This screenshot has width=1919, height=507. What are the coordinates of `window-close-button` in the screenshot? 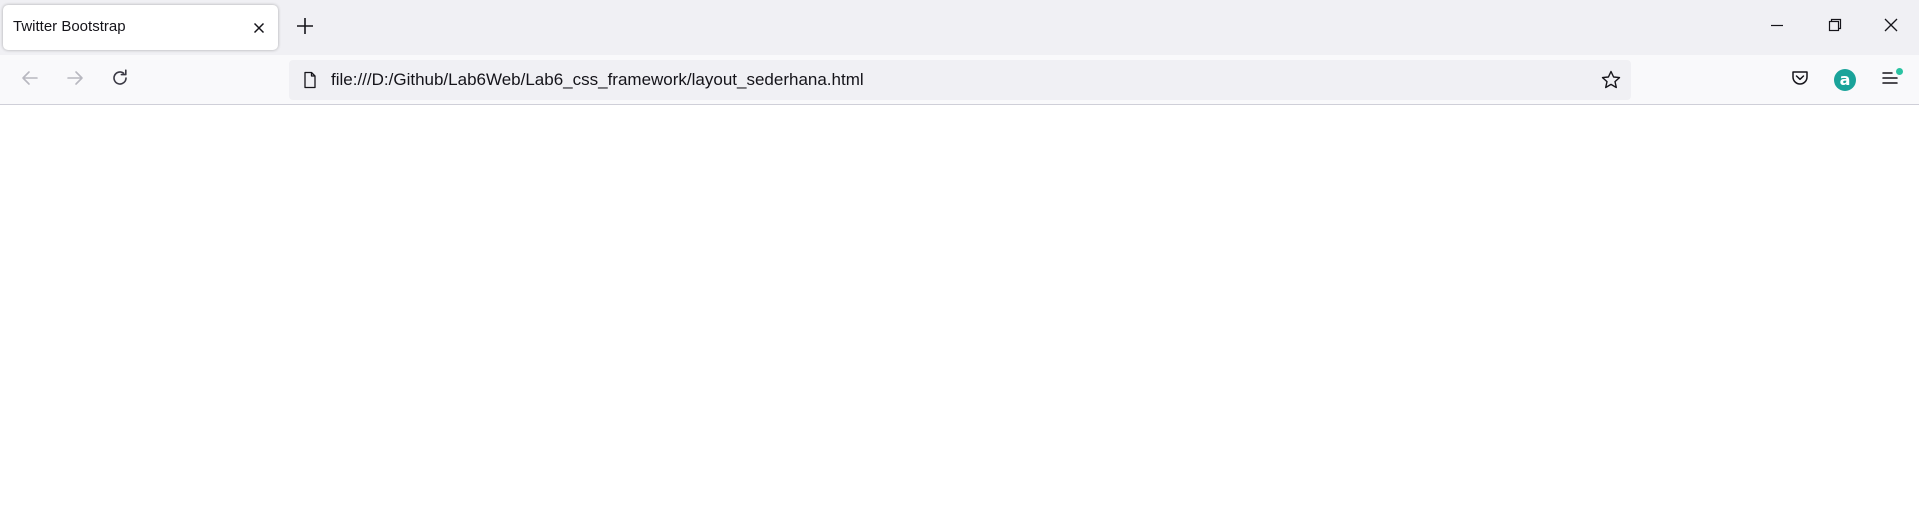 It's located at (1891, 27).